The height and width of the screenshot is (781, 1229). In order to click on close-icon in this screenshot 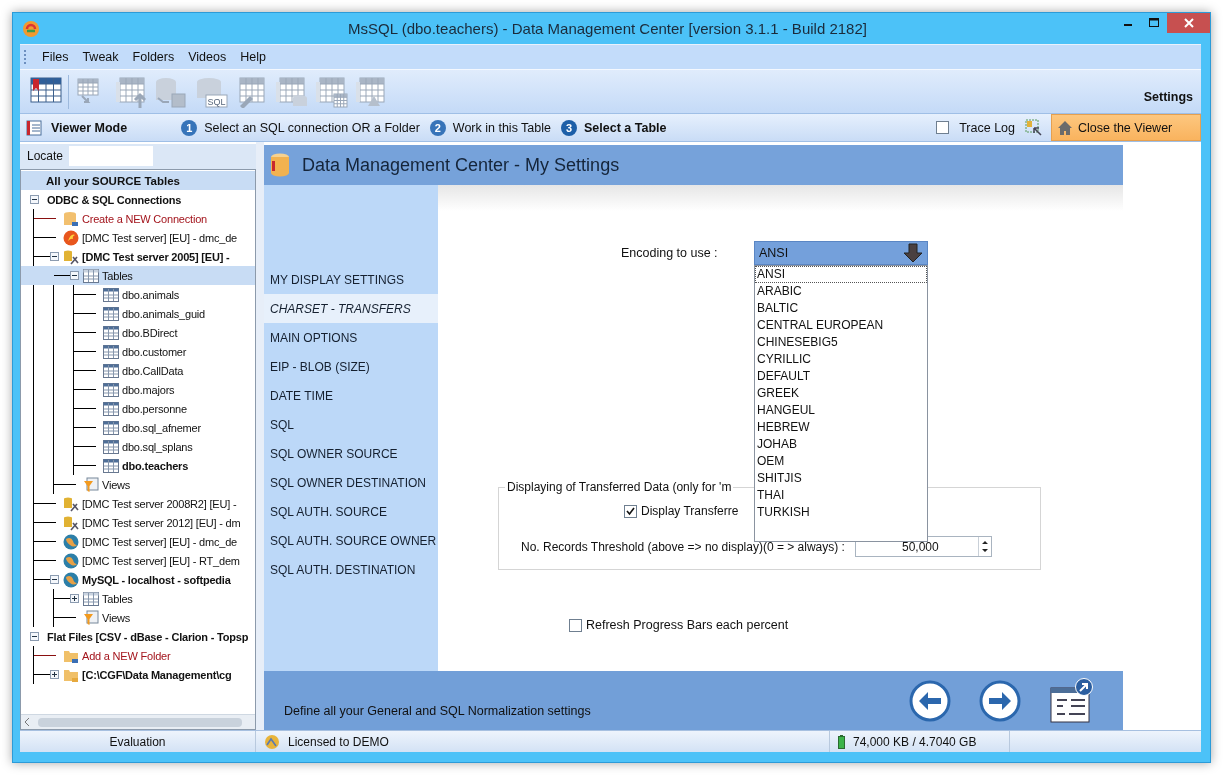, I will do `click(1188, 23)`.